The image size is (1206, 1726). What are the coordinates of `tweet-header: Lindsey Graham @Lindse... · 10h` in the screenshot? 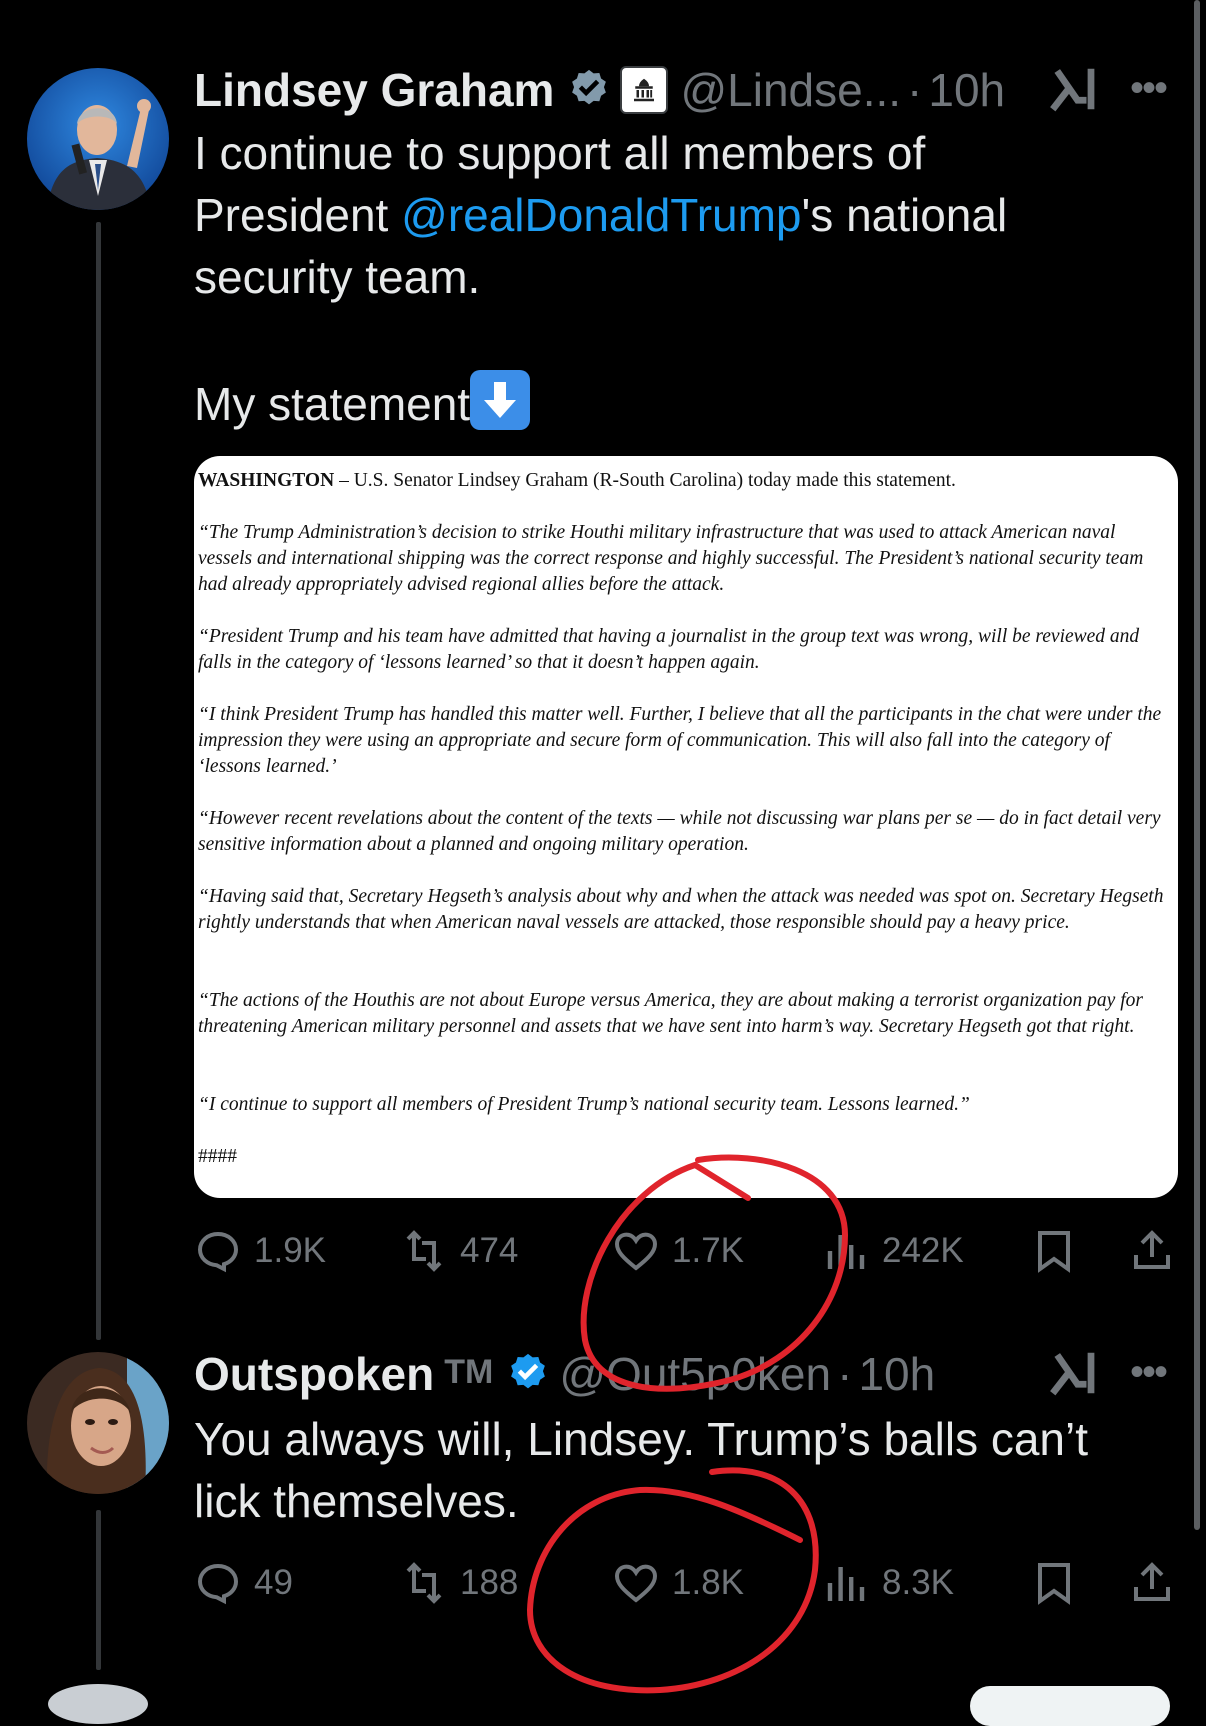 It's located at (599, 90).